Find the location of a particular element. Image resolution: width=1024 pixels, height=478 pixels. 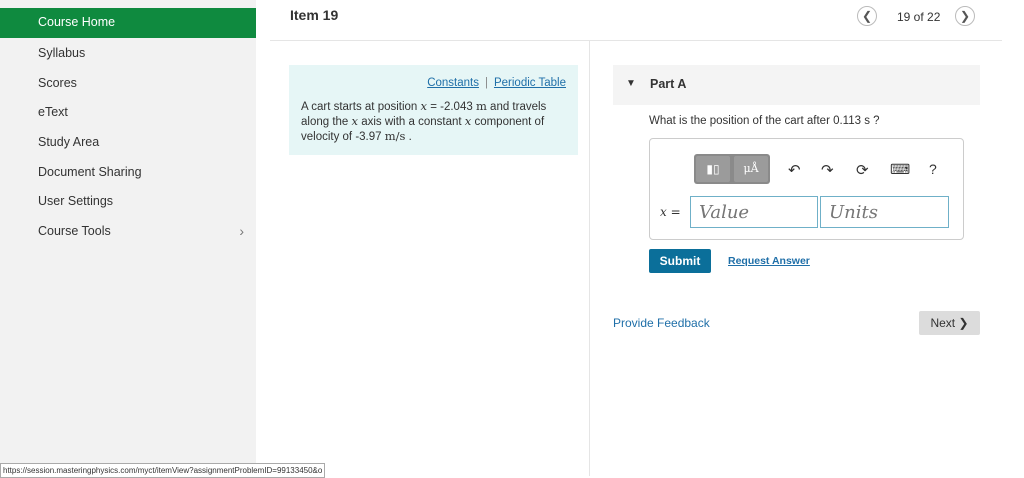

units-symbols-button: μÅ is located at coordinates (751, 169).